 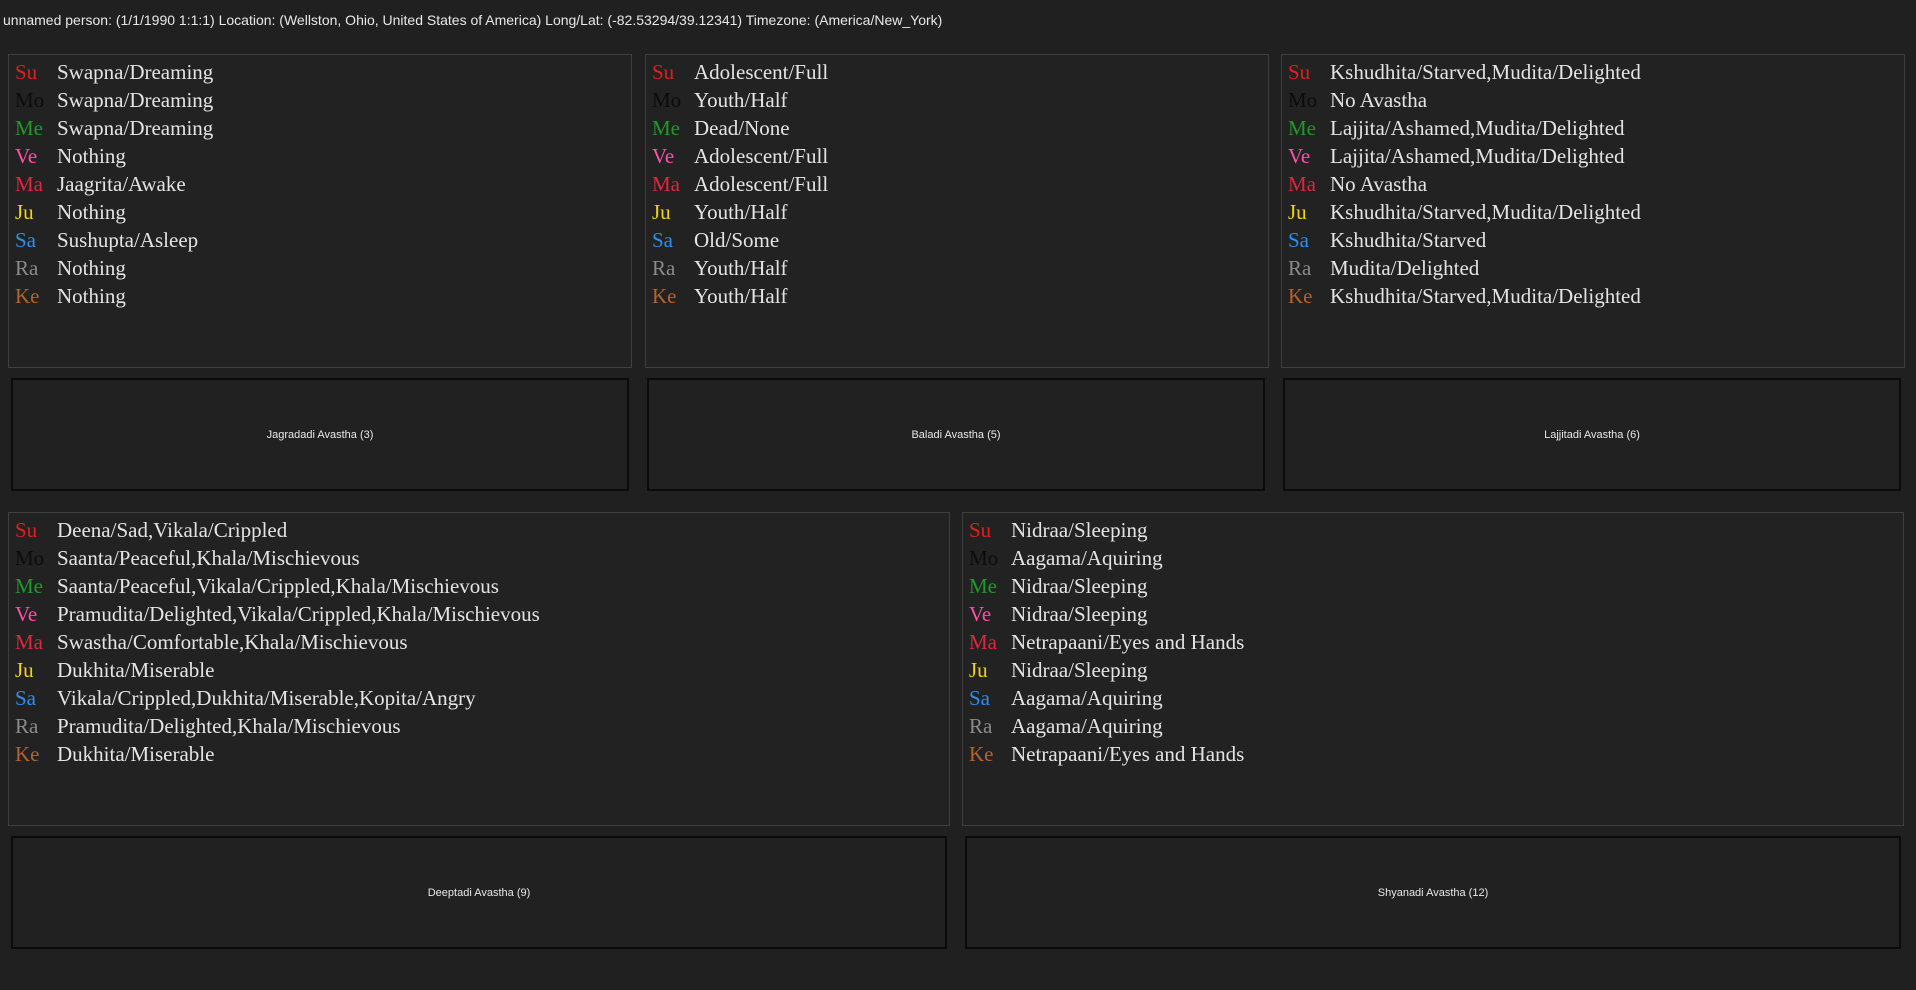 I want to click on planet-row: Ju Nothing, so click(x=323, y=212).